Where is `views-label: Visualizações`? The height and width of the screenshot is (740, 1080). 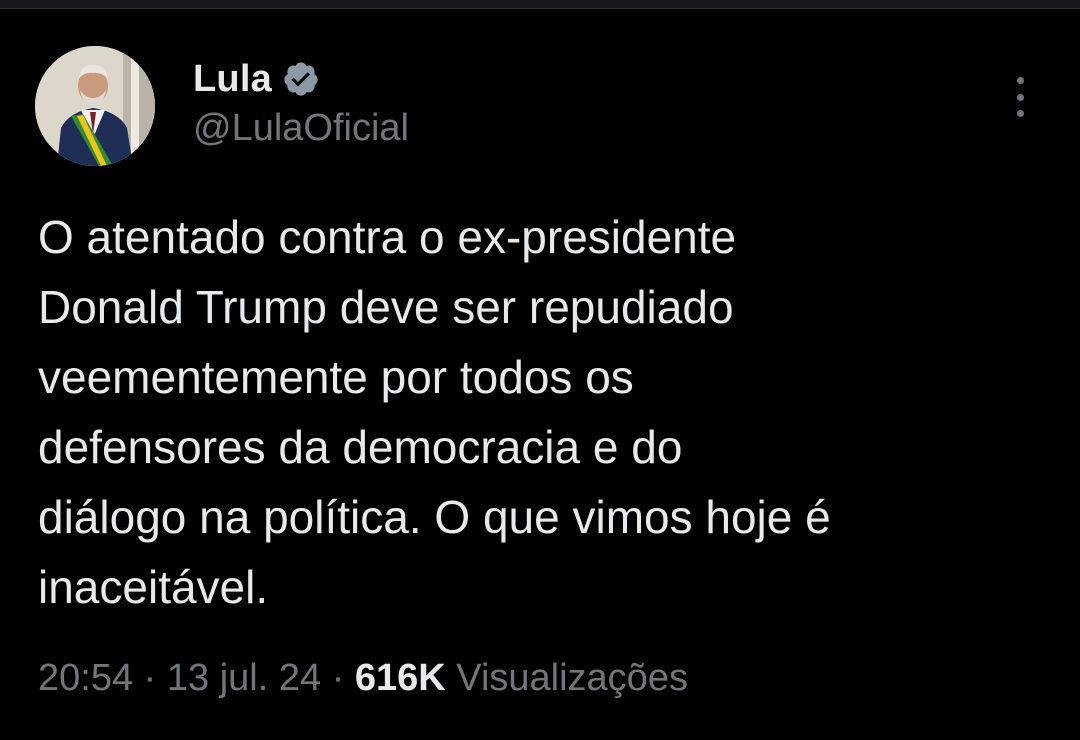 views-label: Visualizações is located at coordinates (572, 678).